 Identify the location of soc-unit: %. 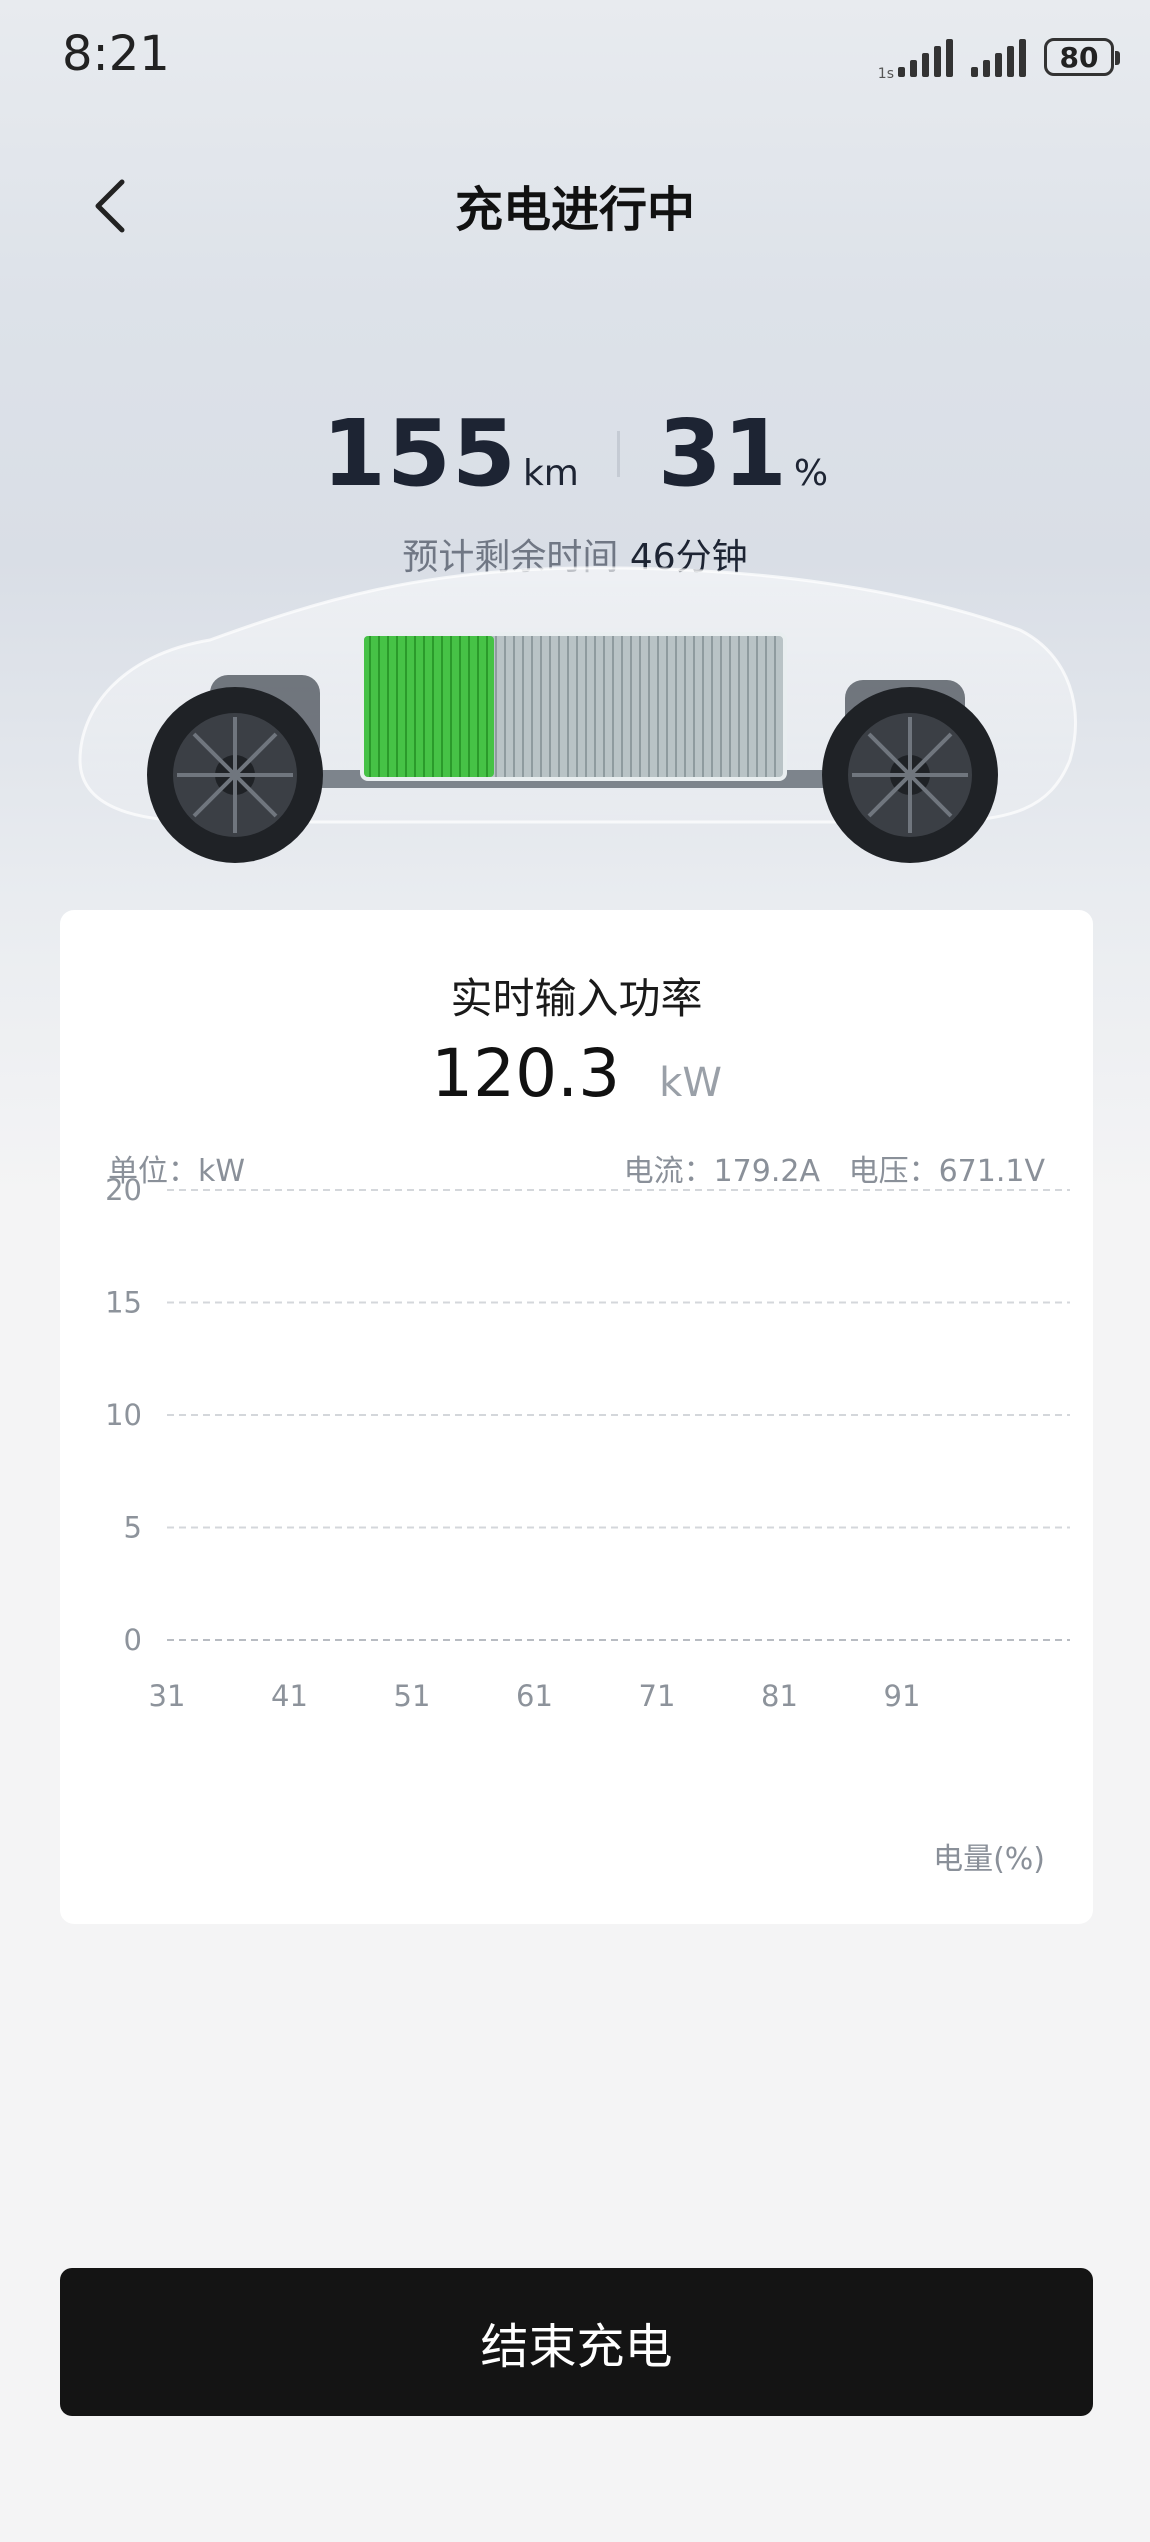
(811, 473).